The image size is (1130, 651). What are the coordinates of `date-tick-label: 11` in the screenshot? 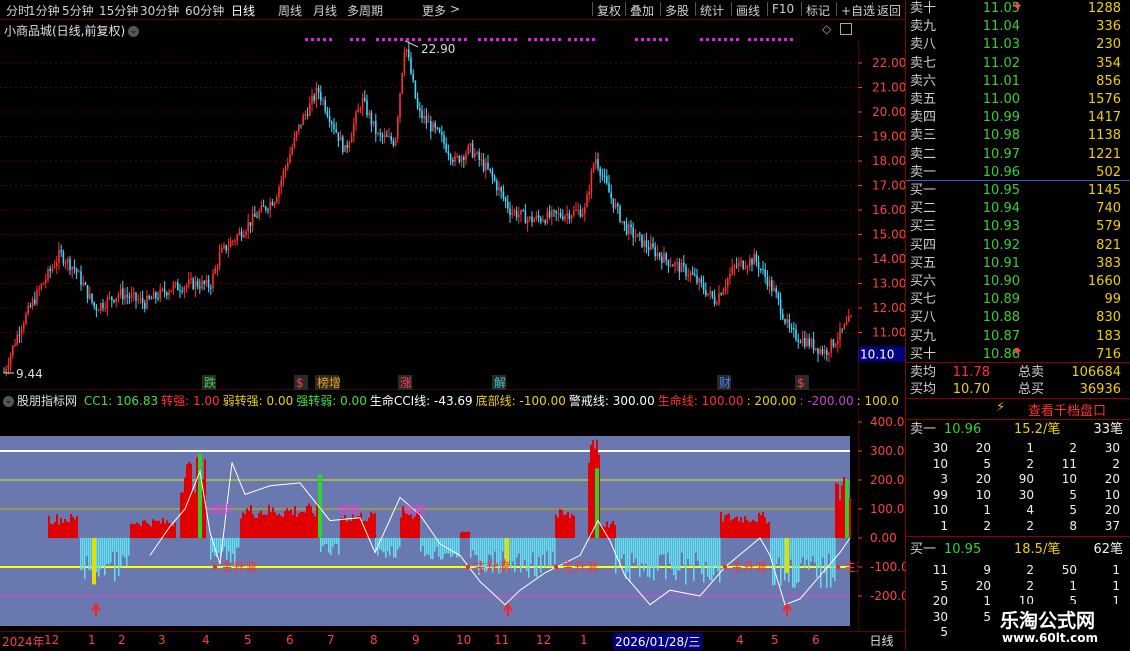 It's located at (502, 640).